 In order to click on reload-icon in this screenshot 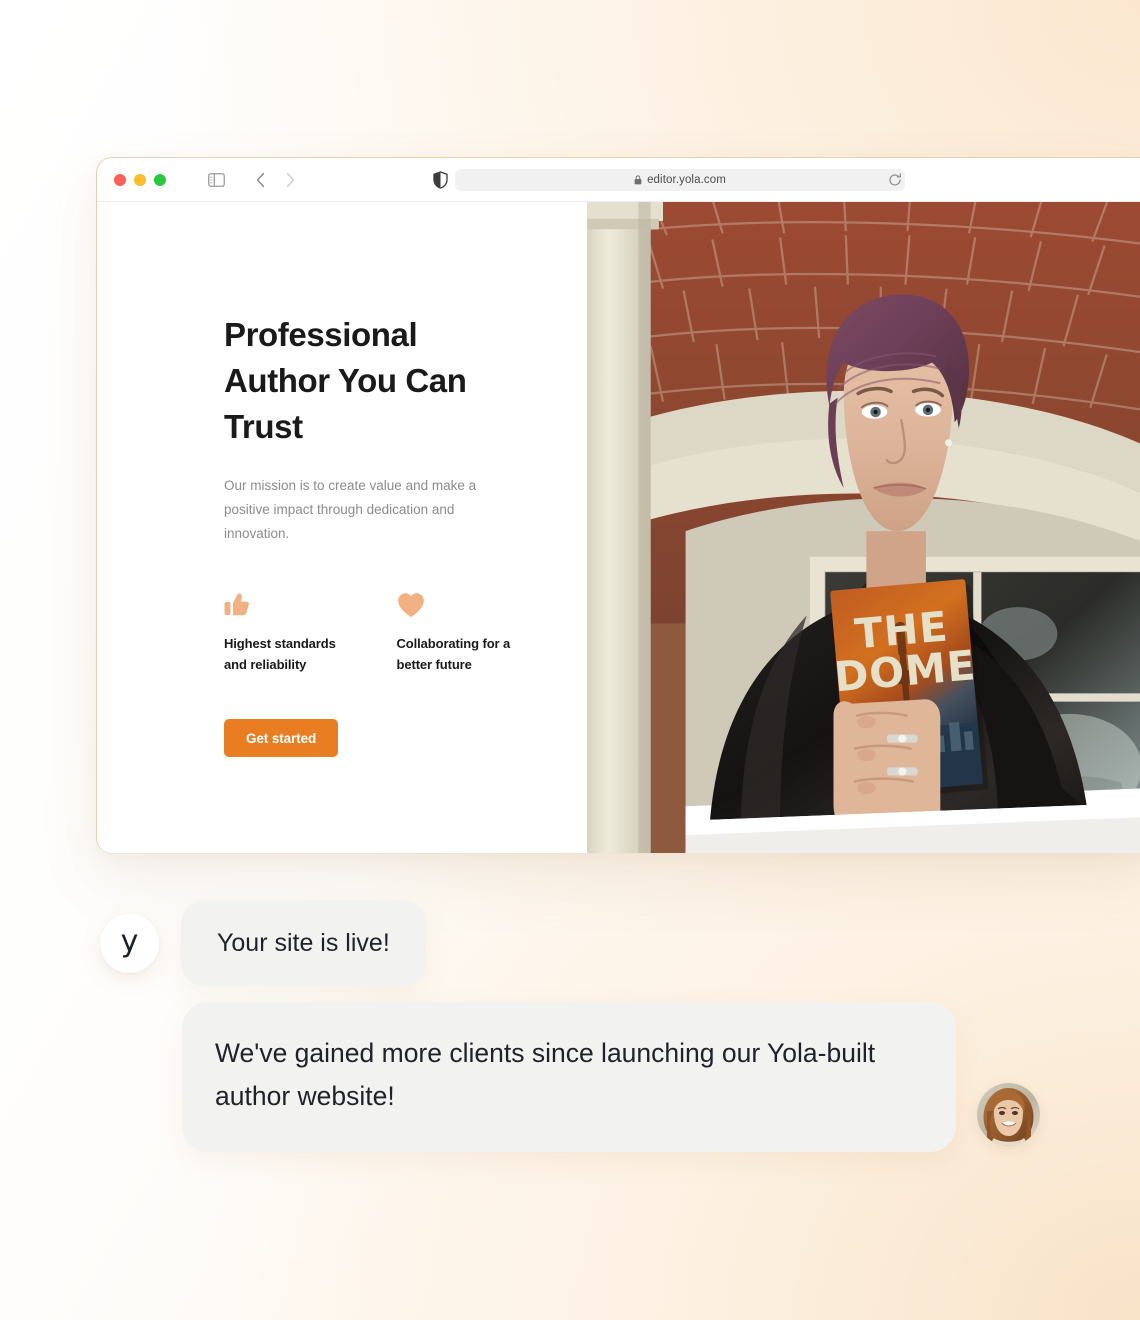, I will do `click(895, 180)`.